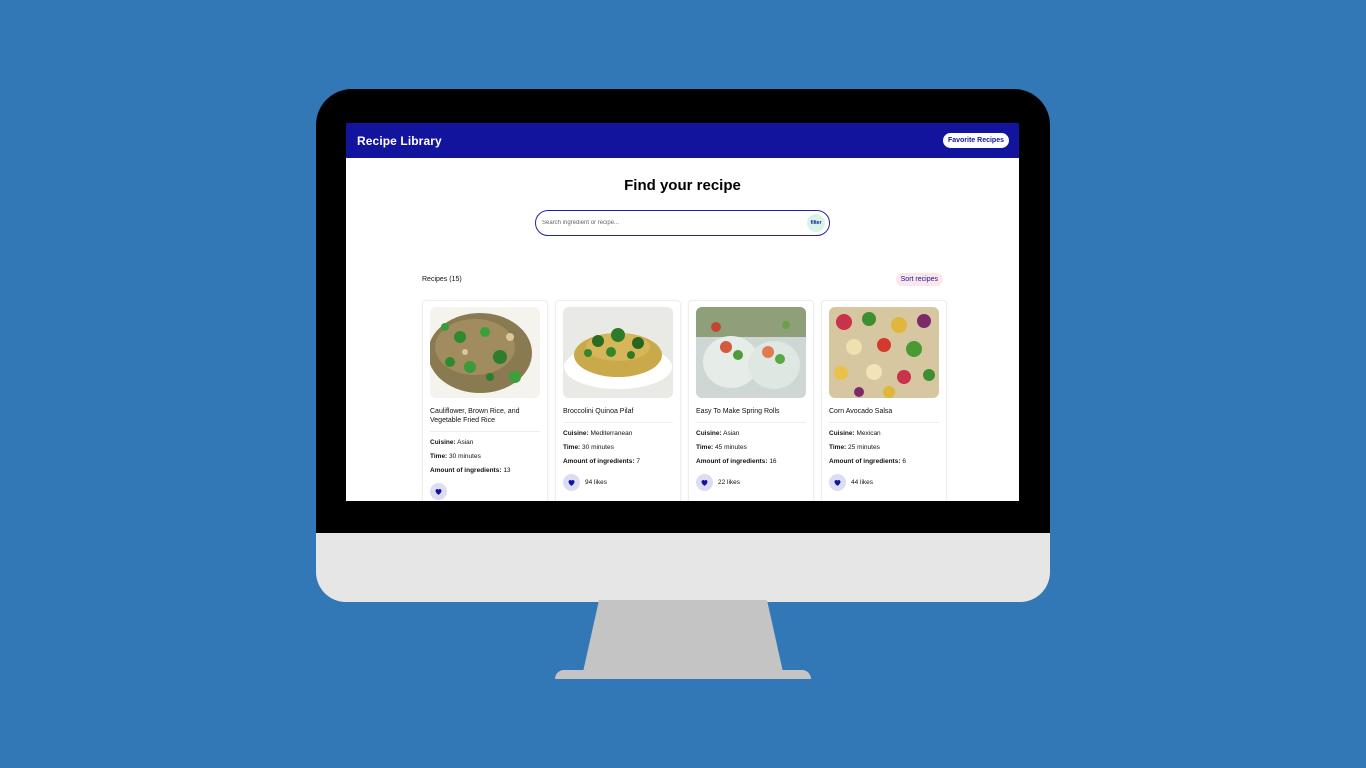 The height and width of the screenshot is (768, 1366). What do you see at coordinates (399, 141) in the screenshot?
I see `app-title: Recipe Library` at bounding box center [399, 141].